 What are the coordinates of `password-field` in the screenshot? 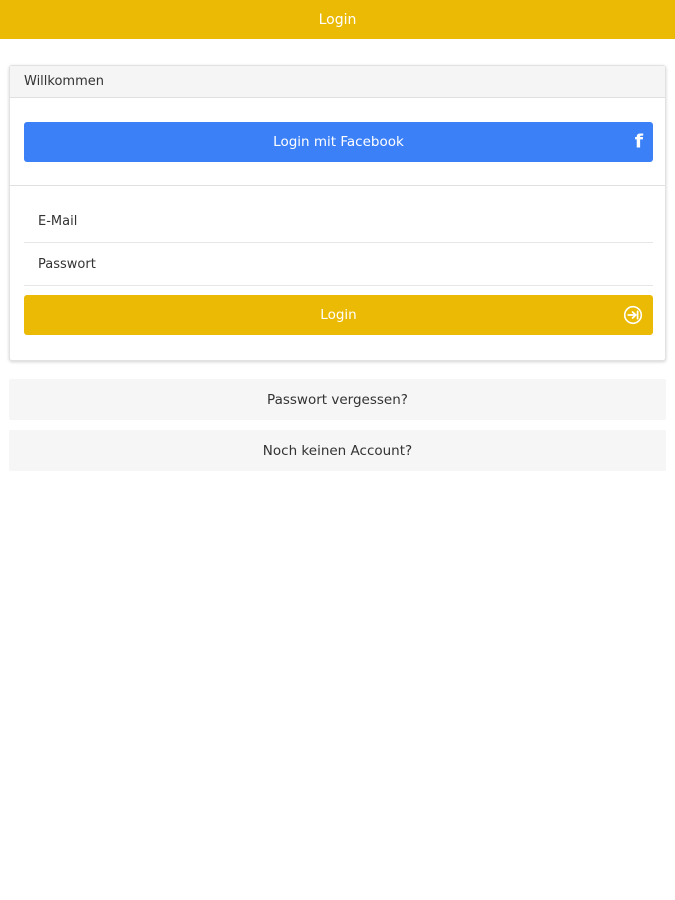 It's located at (338, 264).